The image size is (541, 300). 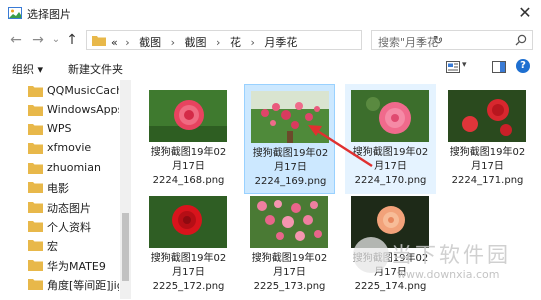 I want to click on file-name: 搜狗截图19年02 月17日 2224_168.png, so click(x=188, y=166).